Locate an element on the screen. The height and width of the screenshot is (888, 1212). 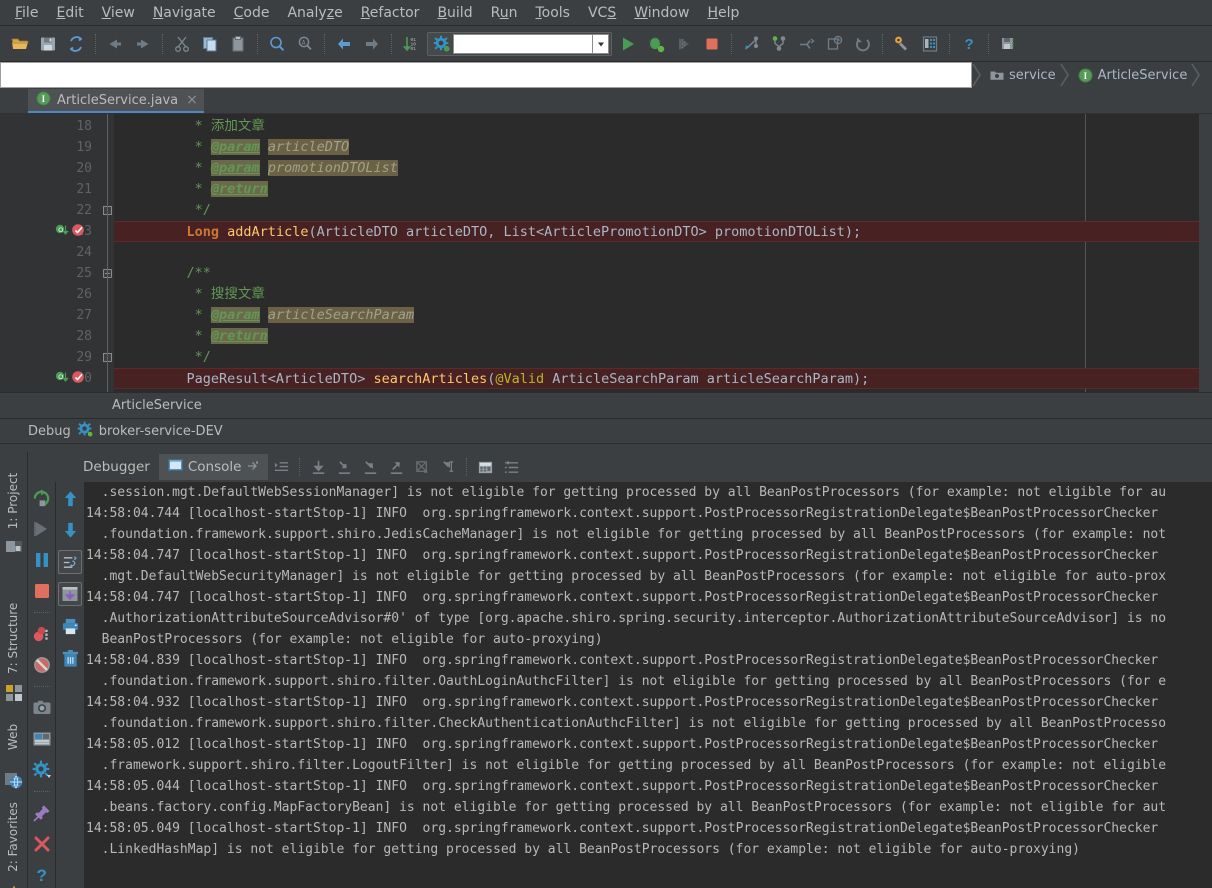
open-folder-icon is located at coordinates (20, 44).